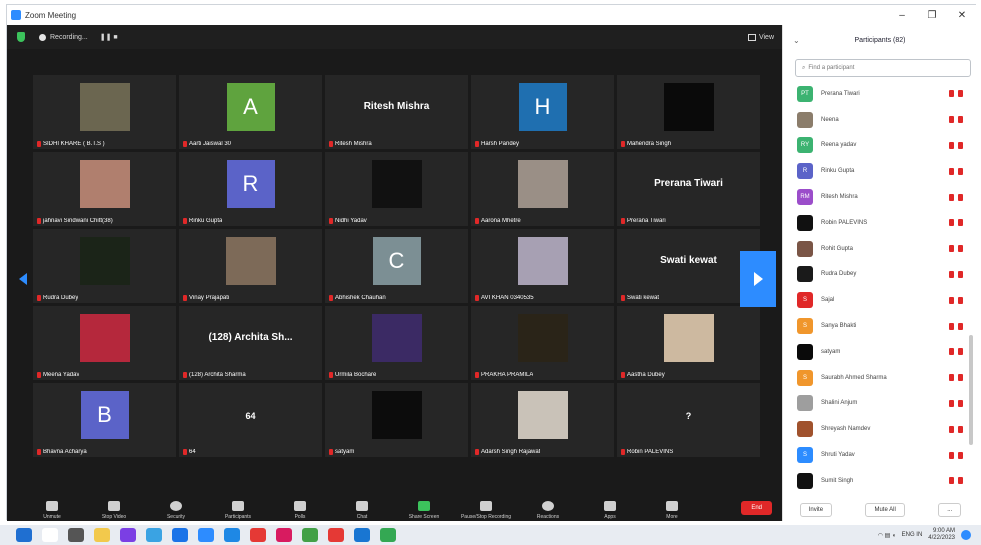 The width and height of the screenshot is (981, 545). What do you see at coordinates (688, 112) in the screenshot?
I see `participant-tile: Mahendra Singh` at bounding box center [688, 112].